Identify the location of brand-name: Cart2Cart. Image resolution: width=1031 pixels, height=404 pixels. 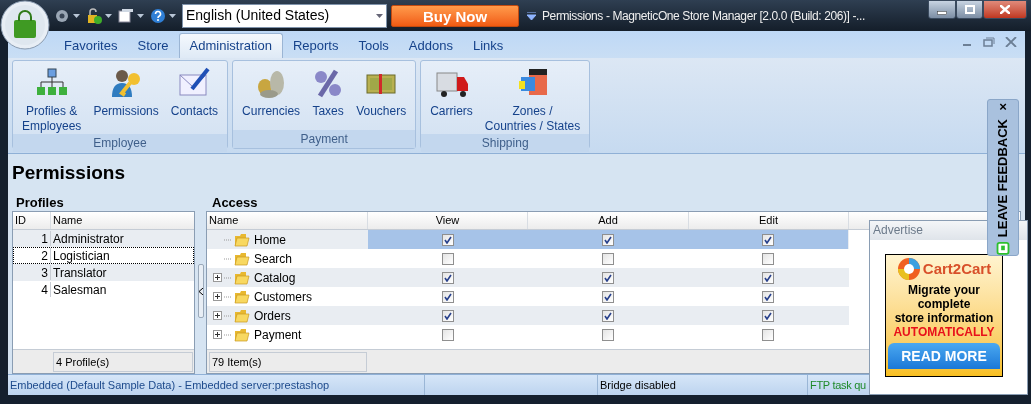
(957, 268).